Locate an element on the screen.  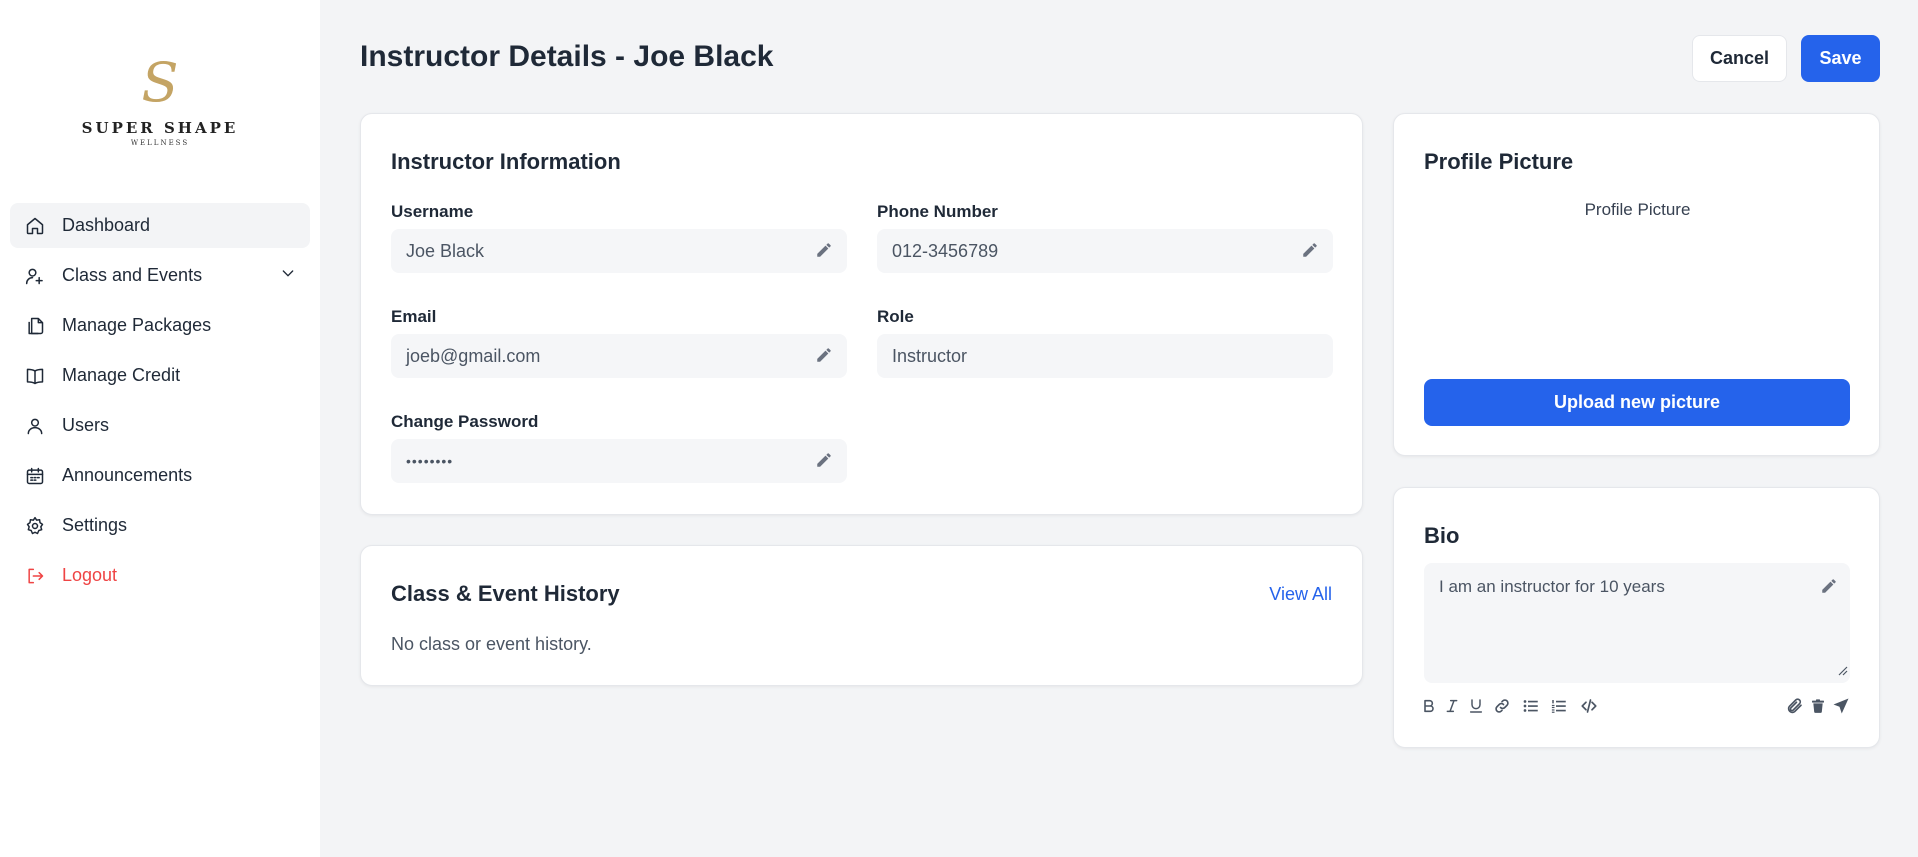
sidebar-item-label: Manage Packages is located at coordinates (137, 325).